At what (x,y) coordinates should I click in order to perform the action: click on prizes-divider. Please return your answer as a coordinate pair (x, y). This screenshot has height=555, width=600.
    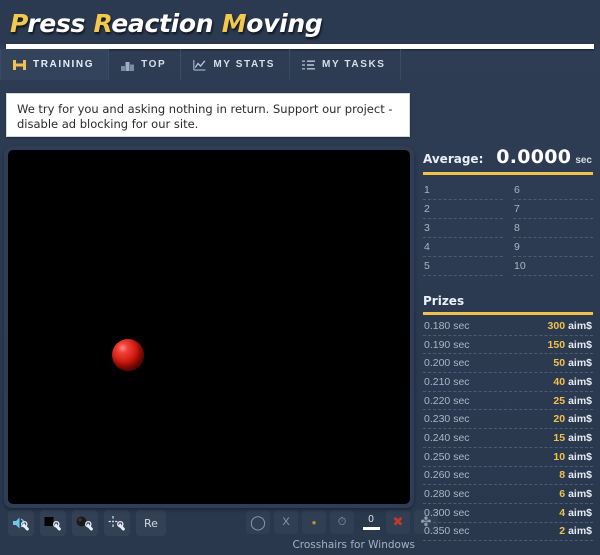
    Looking at the image, I should click on (508, 313).